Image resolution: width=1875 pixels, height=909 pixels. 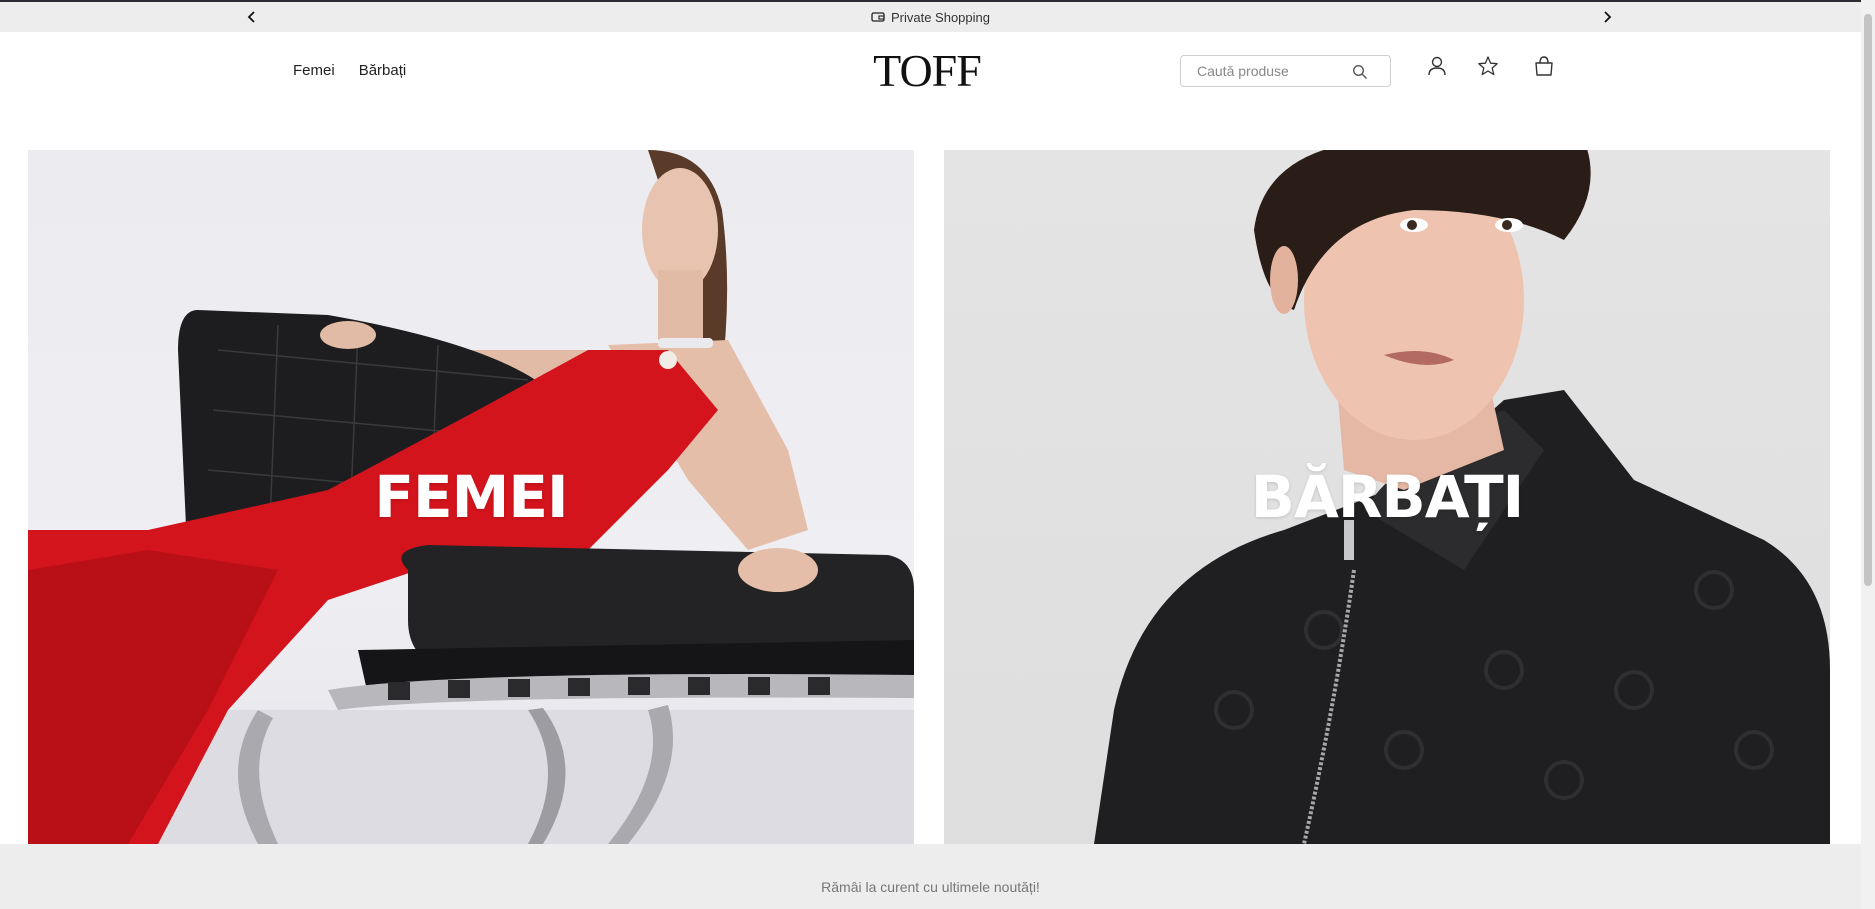 I want to click on main-nav: Femei Bărbați, so click(x=349, y=70).